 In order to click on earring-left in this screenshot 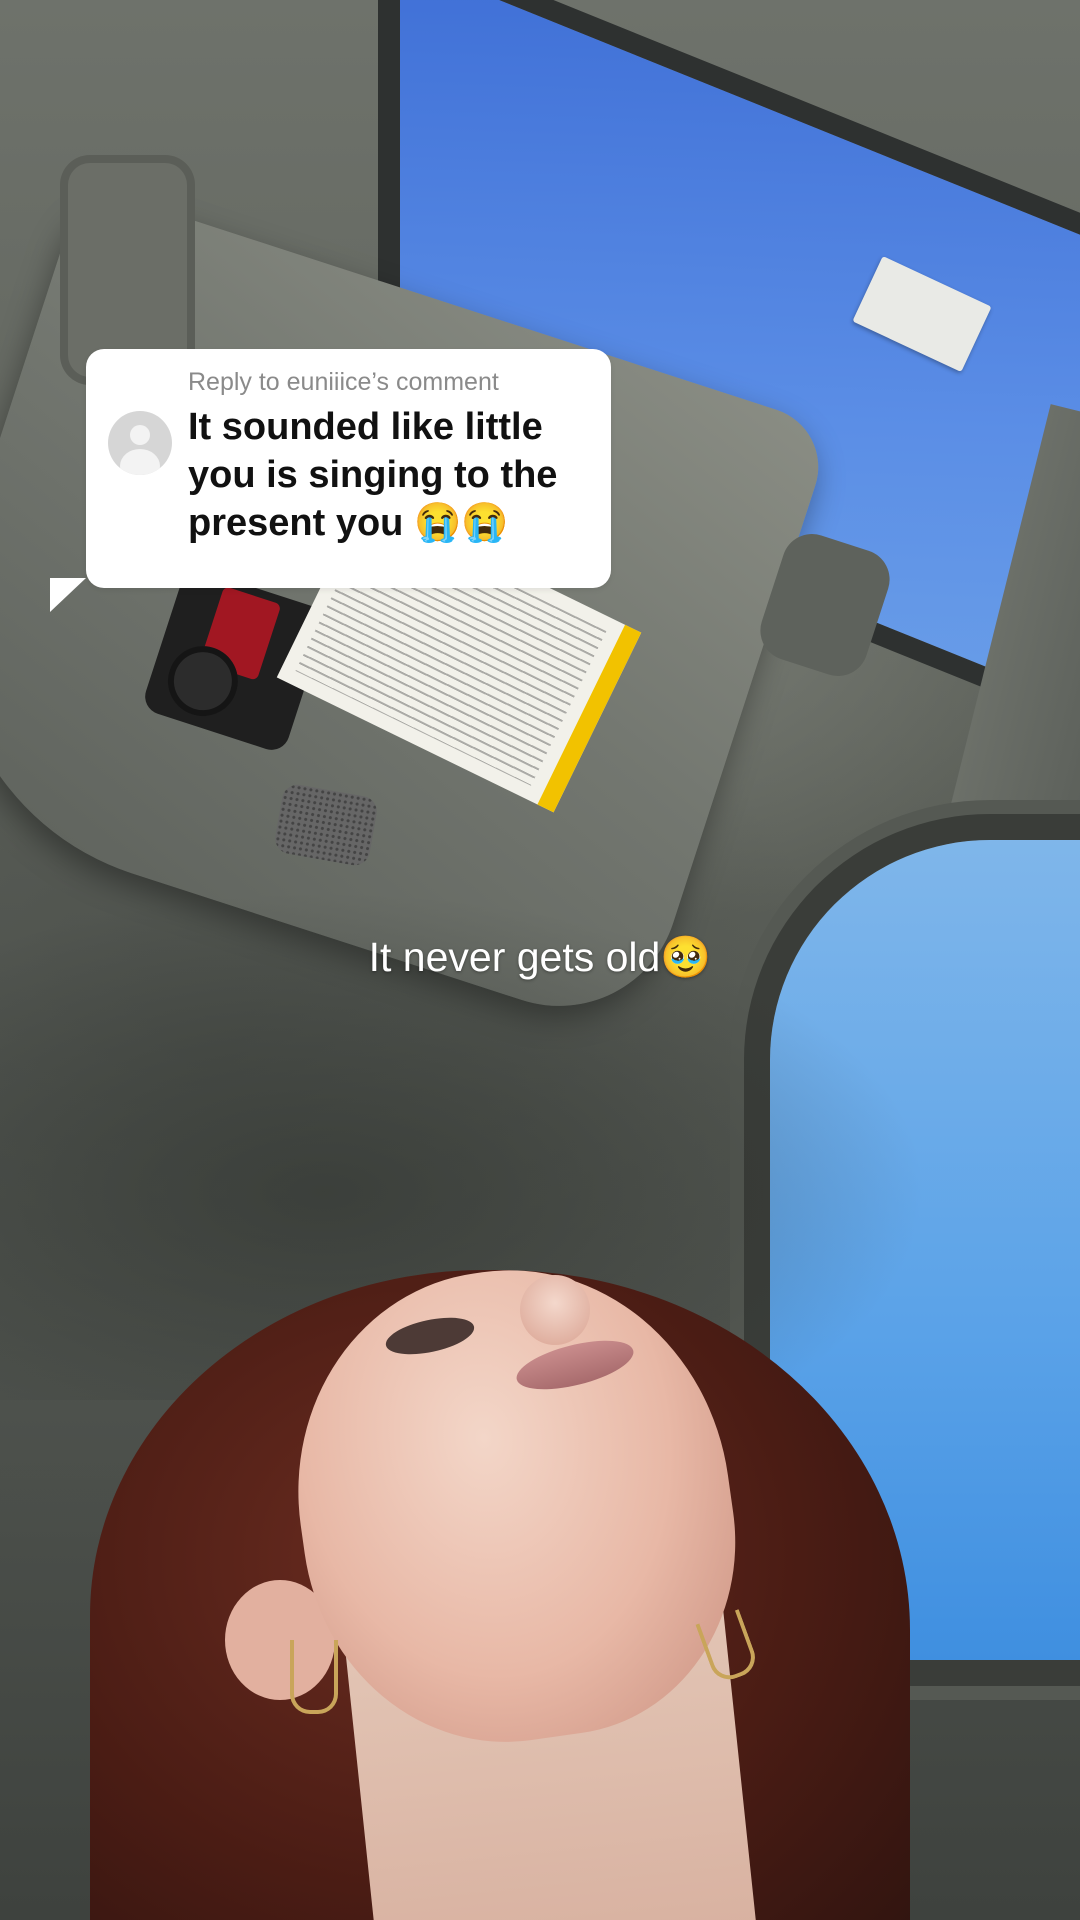, I will do `click(314, 1677)`.